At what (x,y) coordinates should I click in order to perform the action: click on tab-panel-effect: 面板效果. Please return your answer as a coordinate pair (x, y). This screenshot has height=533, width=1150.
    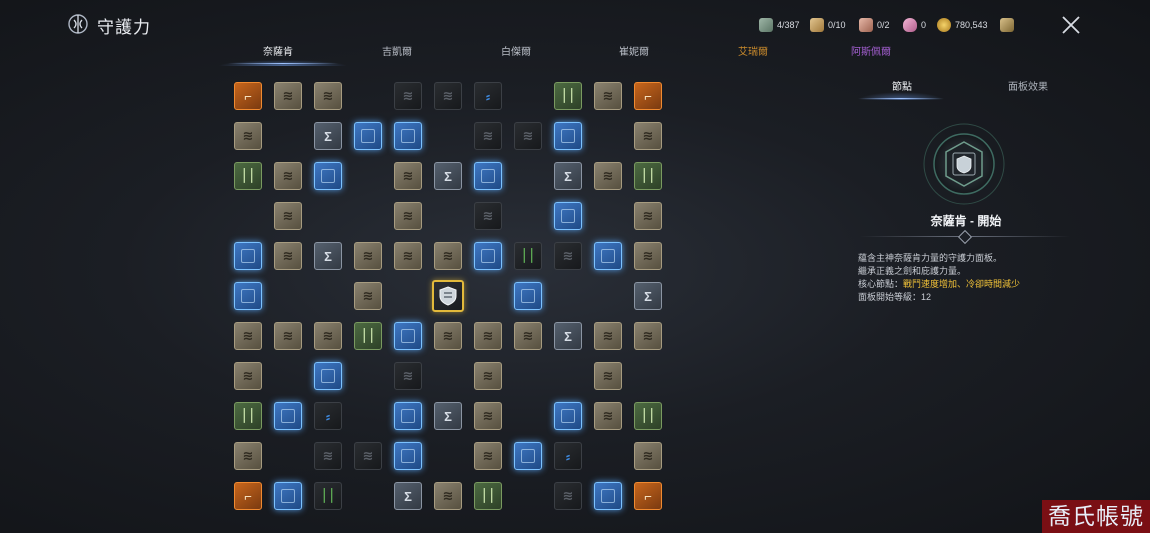
    Looking at the image, I should click on (1028, 85).